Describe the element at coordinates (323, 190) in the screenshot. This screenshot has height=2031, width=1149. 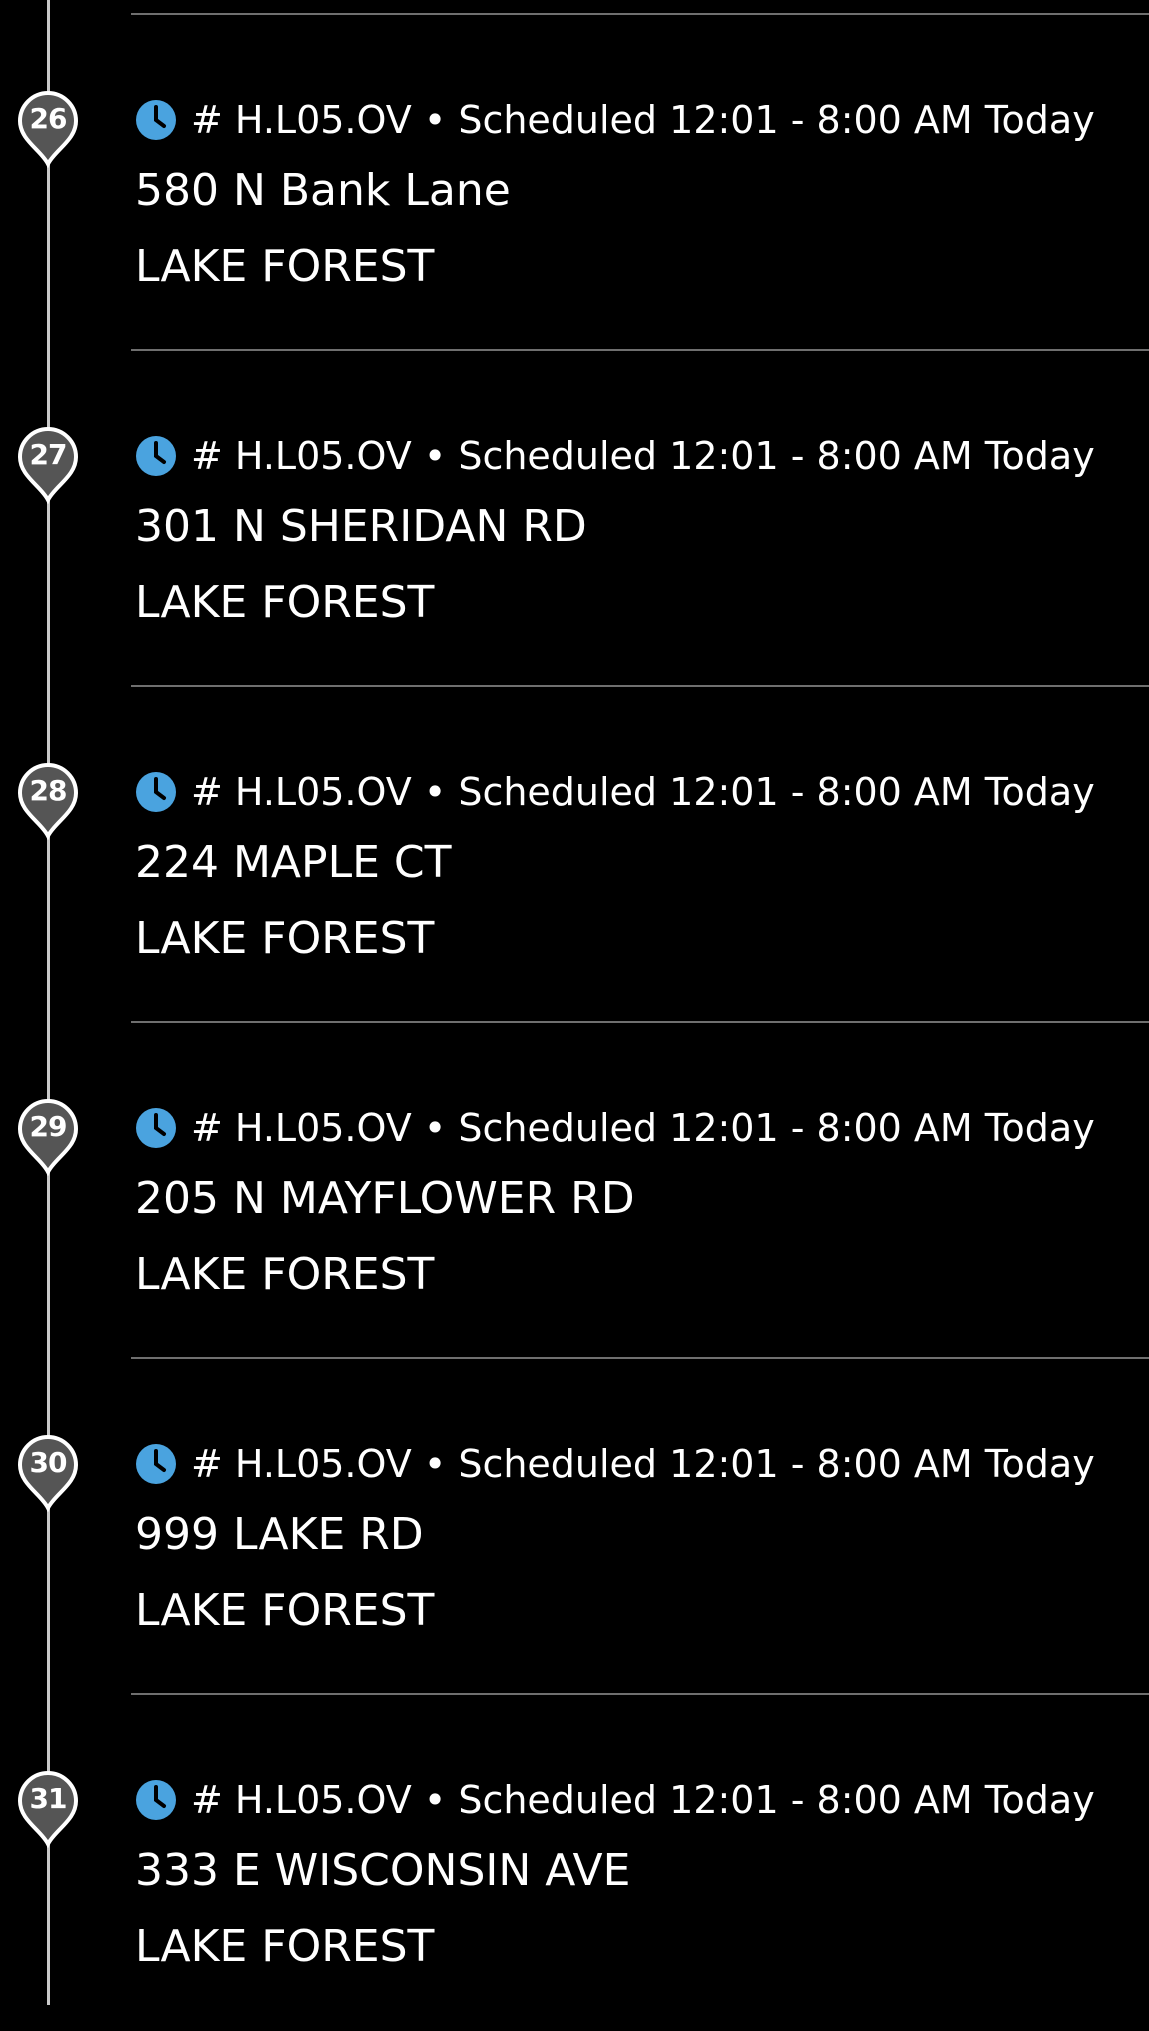
I see `stop-address: 580 N Bank Lane` at that location.